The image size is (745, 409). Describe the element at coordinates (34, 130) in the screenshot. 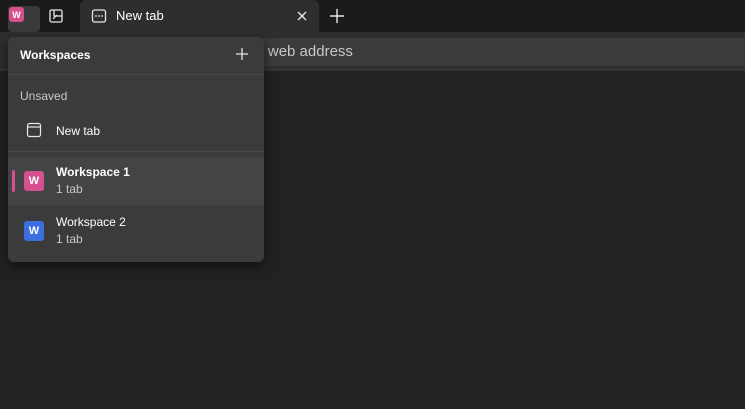

I see `browser-window-icon` at that location.